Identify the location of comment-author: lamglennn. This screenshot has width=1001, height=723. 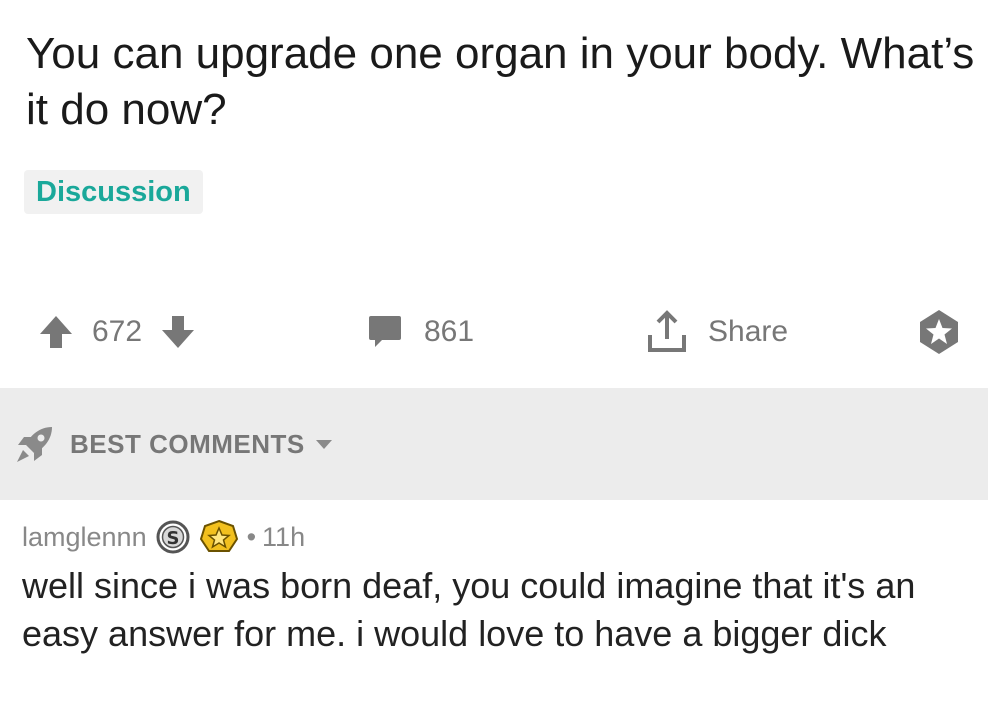
(84, 537).